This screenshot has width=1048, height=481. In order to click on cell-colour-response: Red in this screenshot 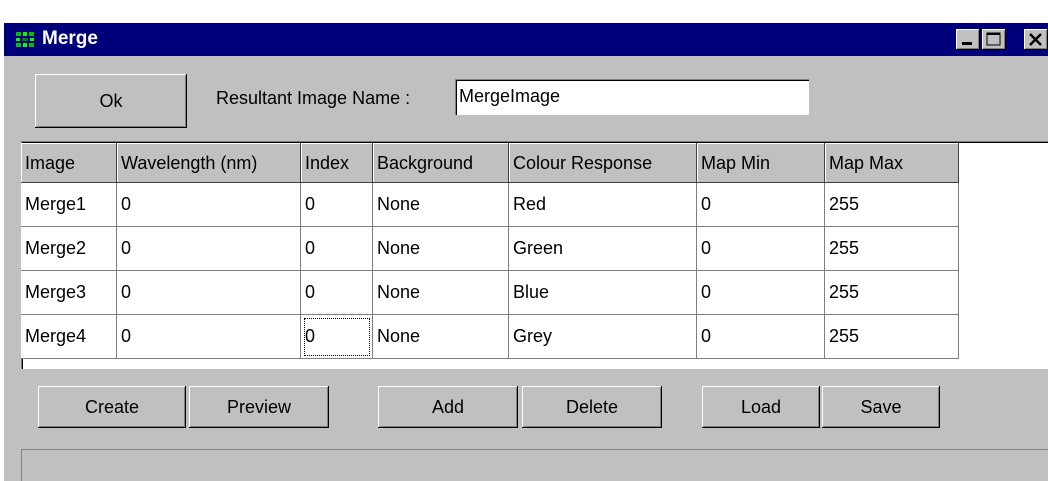, I will do `click(603, 205)`.